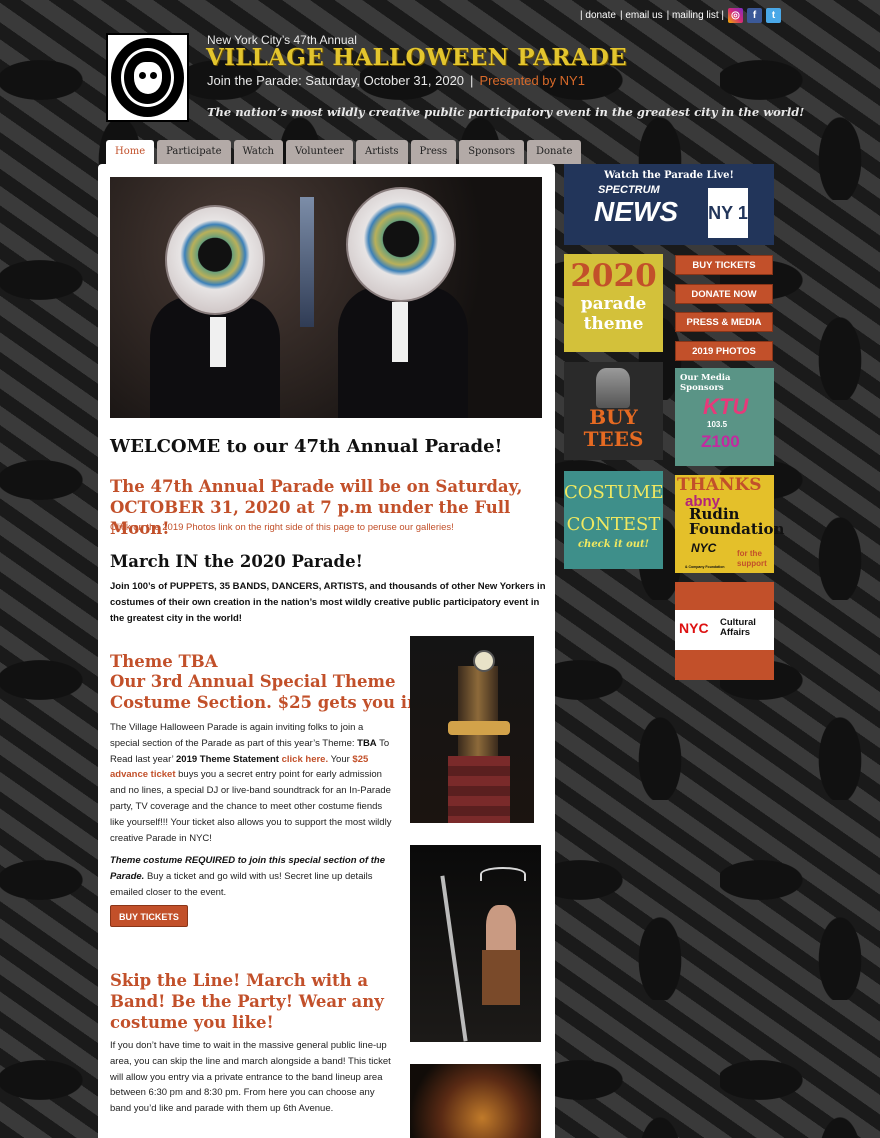  I want to click on tees-word-1: BUY, so click(613, 417).